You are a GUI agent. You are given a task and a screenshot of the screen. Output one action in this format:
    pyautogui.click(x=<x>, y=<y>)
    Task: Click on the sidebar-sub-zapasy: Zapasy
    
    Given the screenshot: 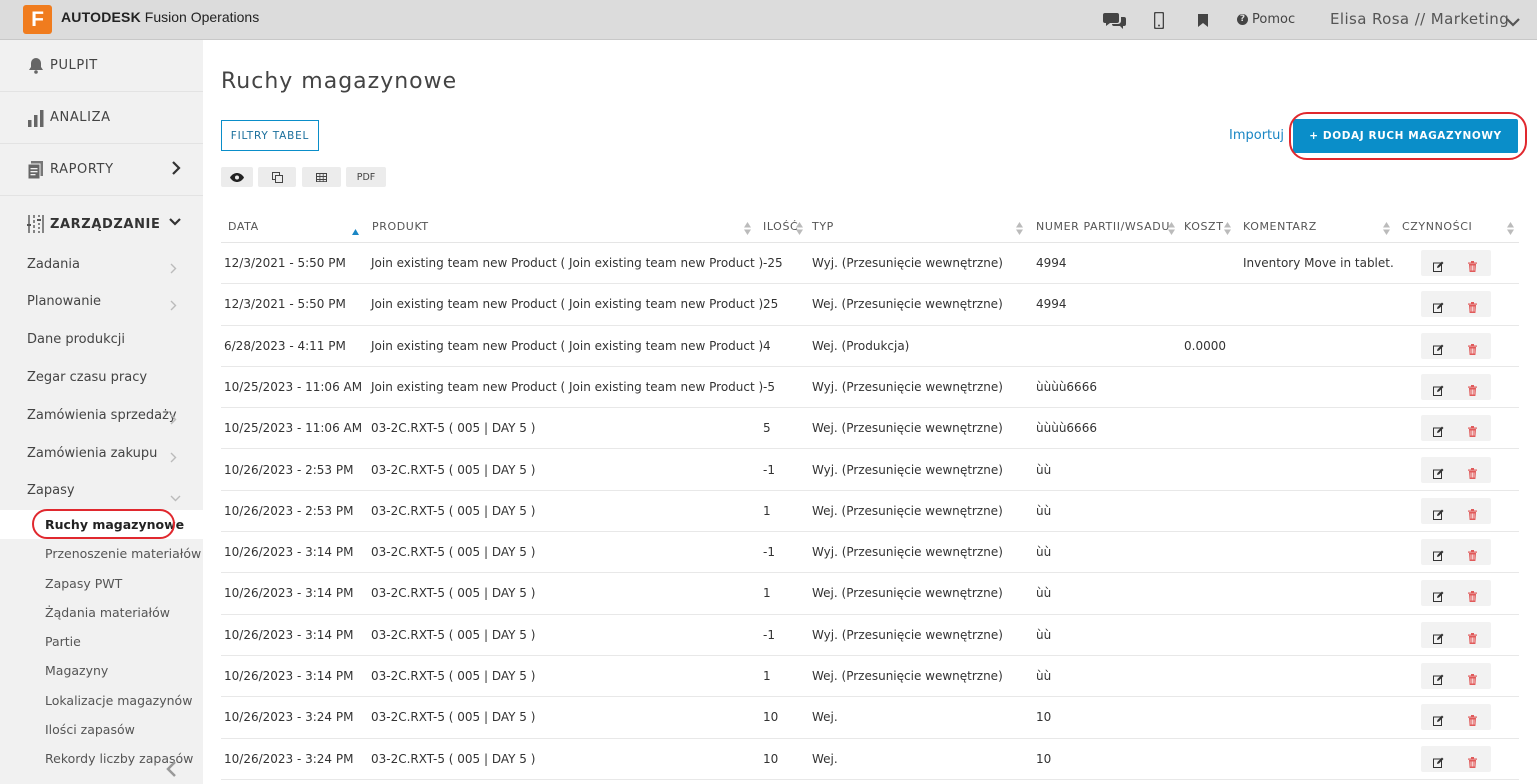 What is the action you would take?
    pyautogui.click(x=51, y=490)
    